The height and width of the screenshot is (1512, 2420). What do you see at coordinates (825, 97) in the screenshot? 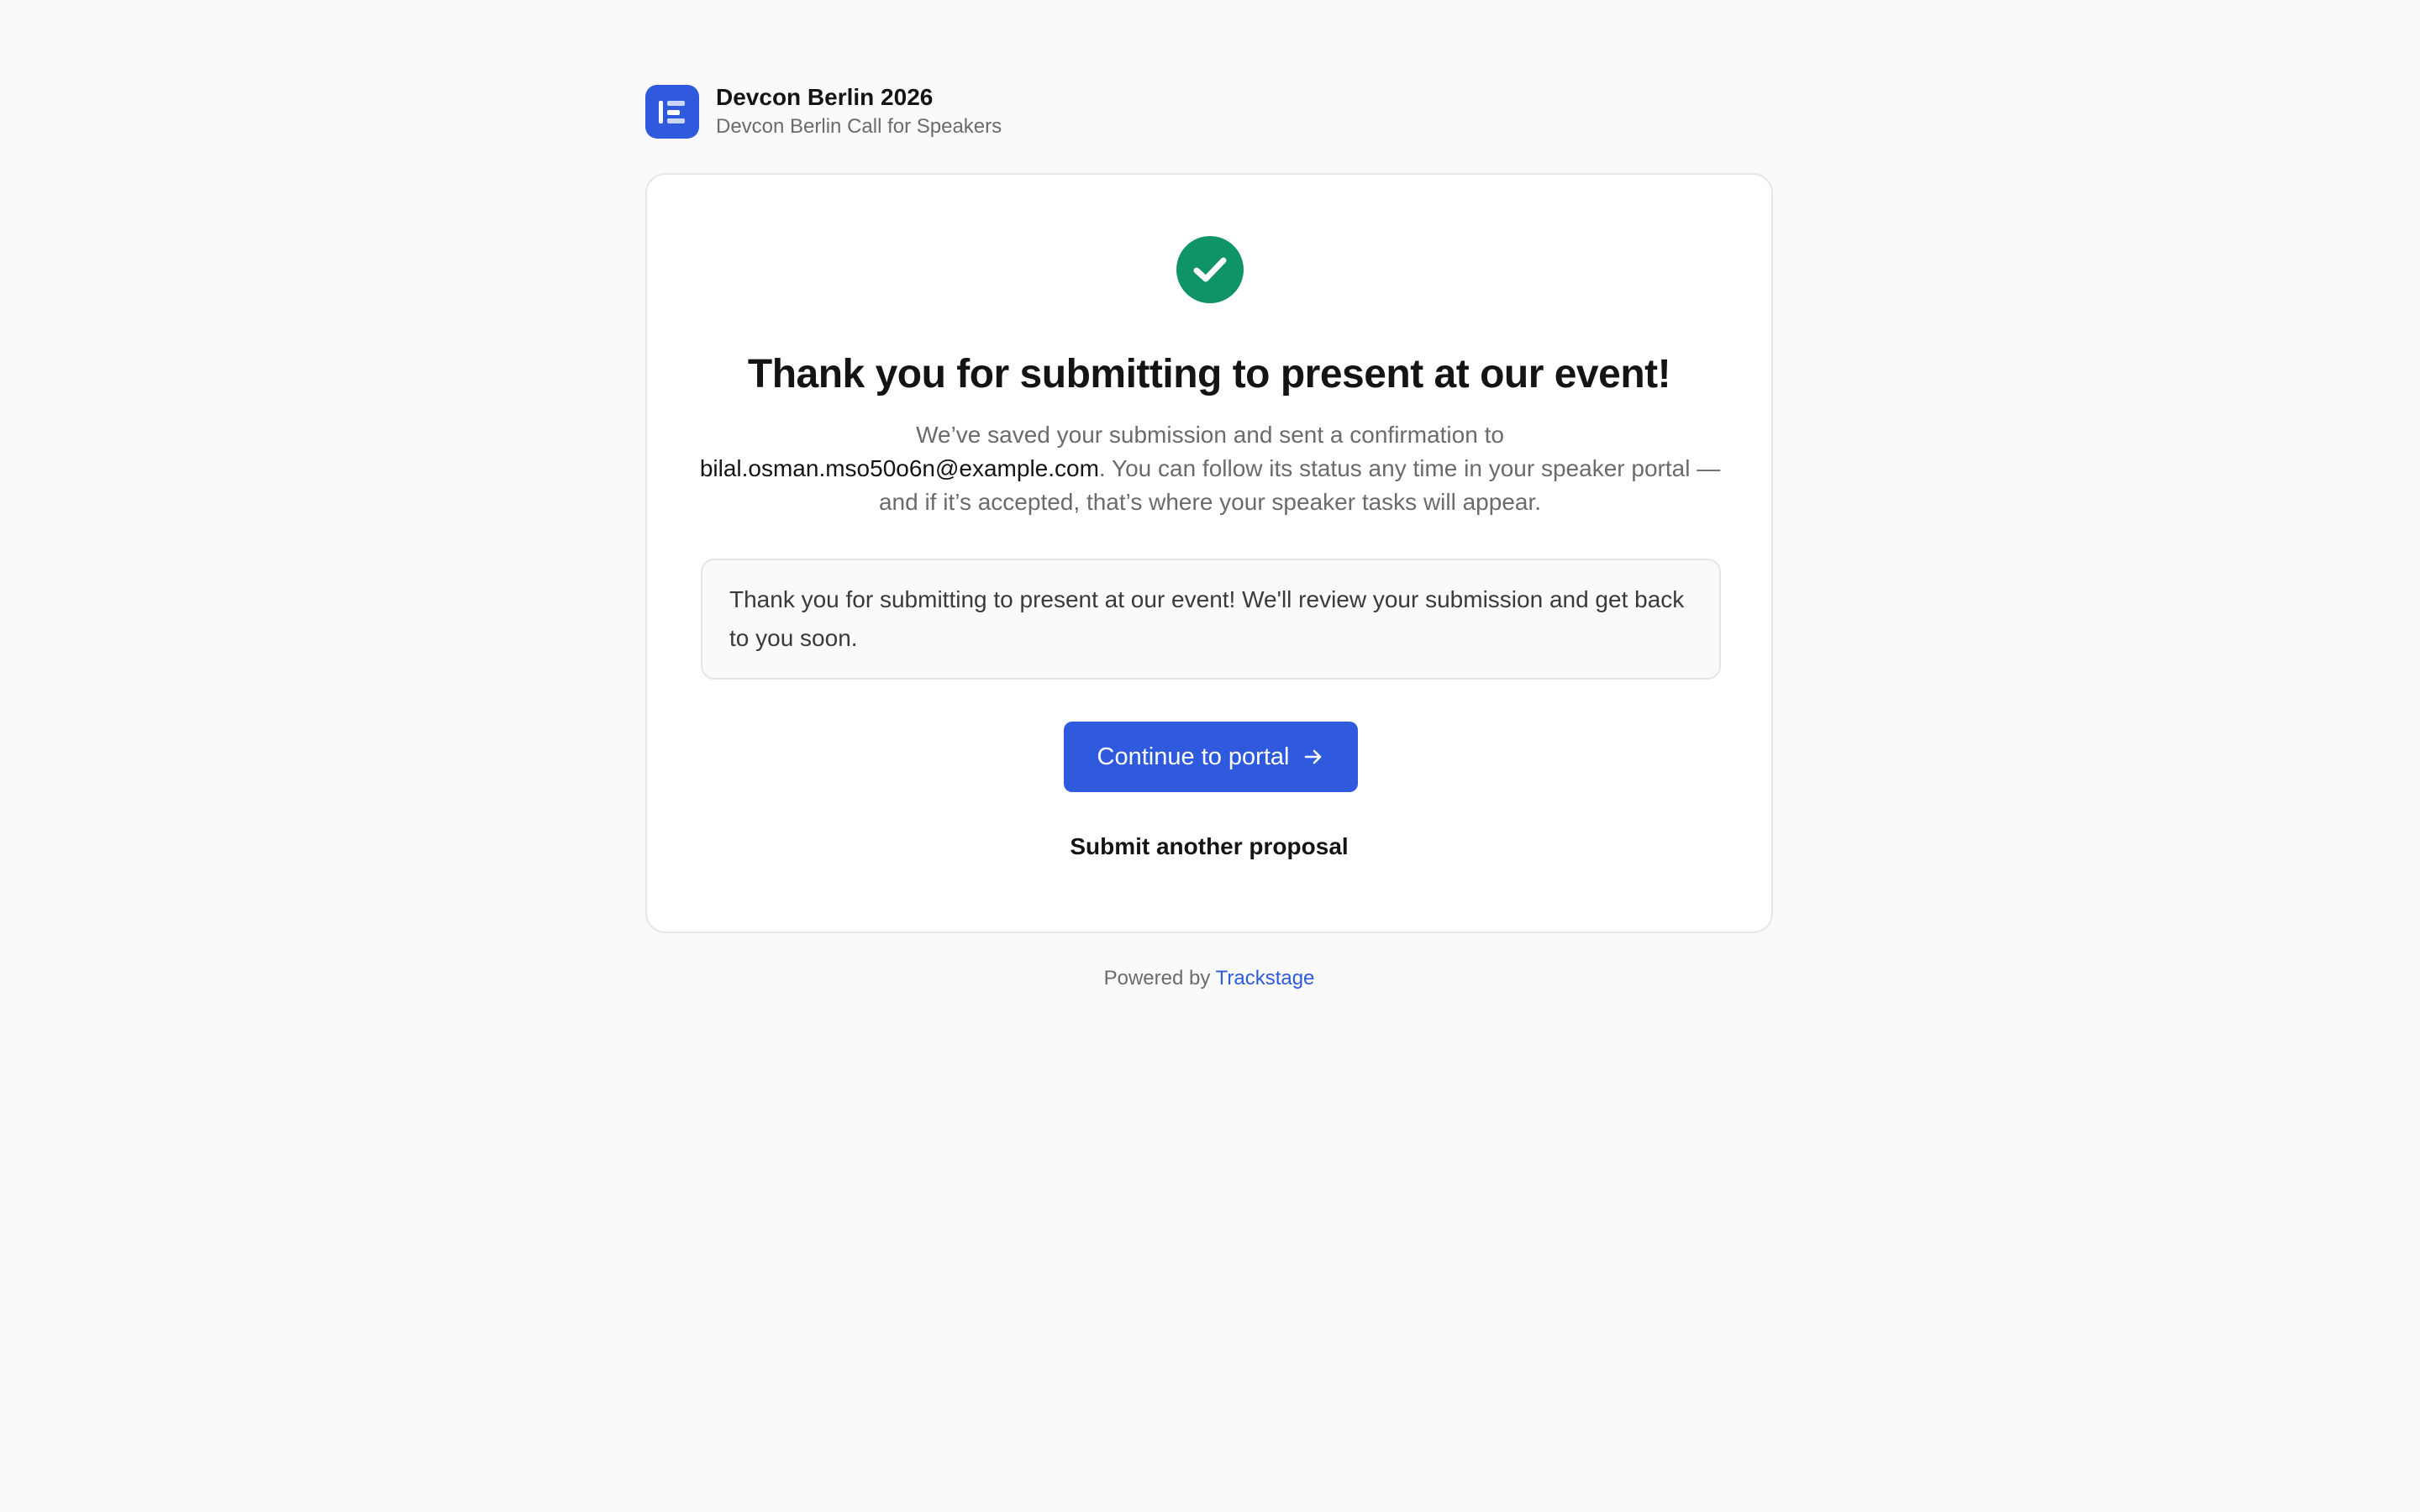
I see `org-name: Devcon Berlin 2026` at bounding box center [825, 97].